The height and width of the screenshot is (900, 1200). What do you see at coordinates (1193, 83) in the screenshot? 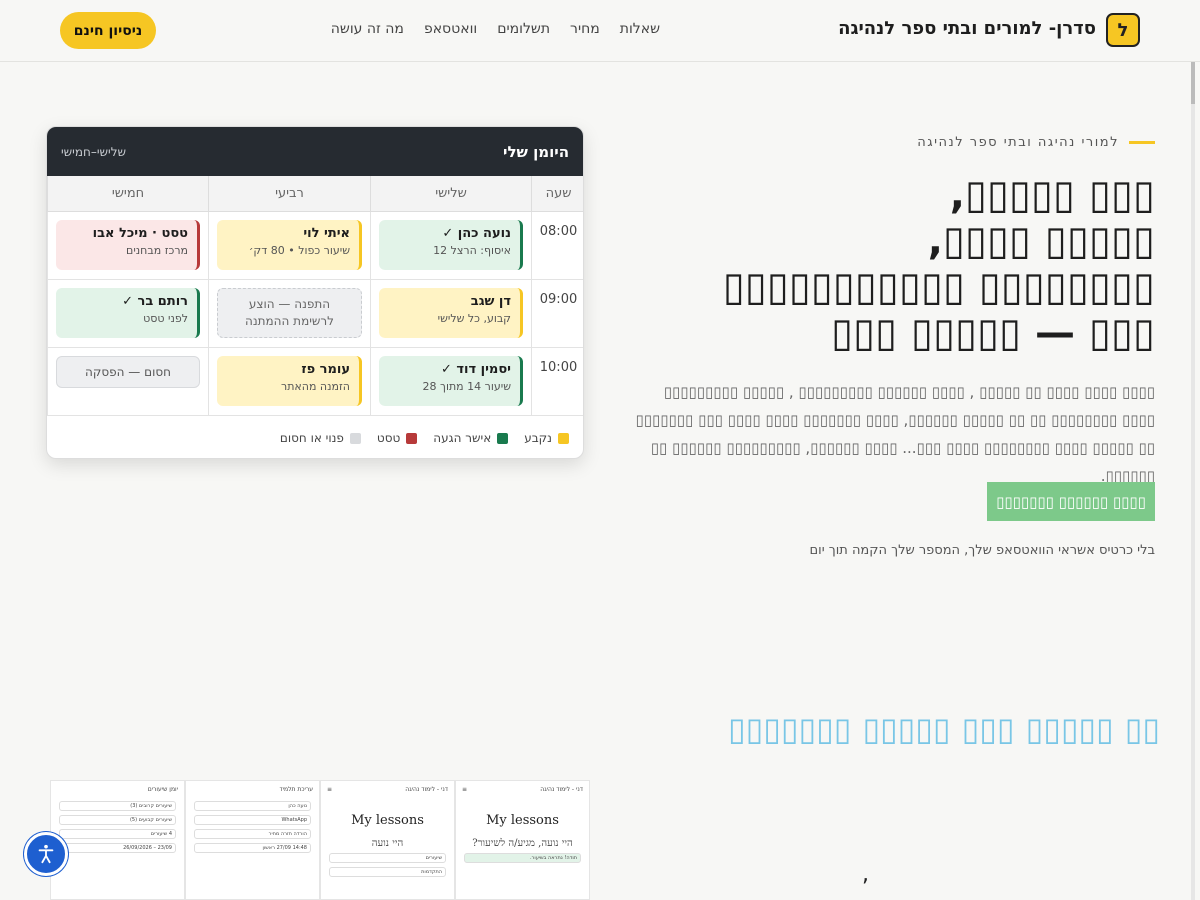
I see `scrollbar-thumb` at bounding box center [1193, 83].